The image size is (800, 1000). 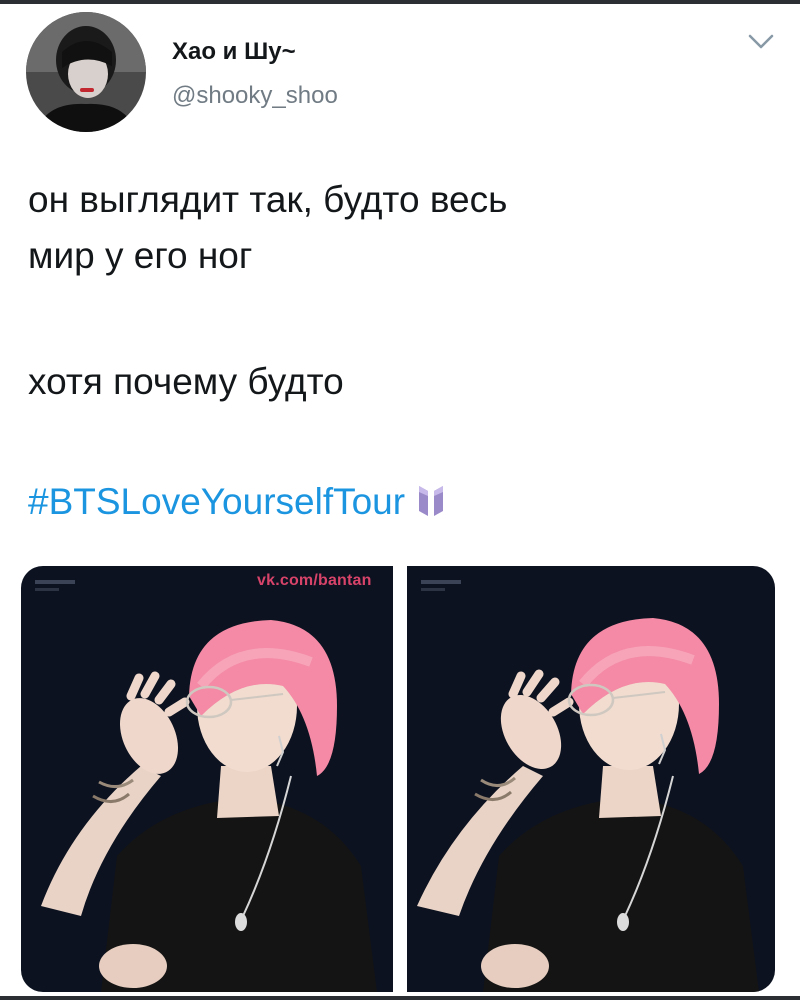 I want to click on author-display-name: Хао и Шу~, so click(x=234, y=52).